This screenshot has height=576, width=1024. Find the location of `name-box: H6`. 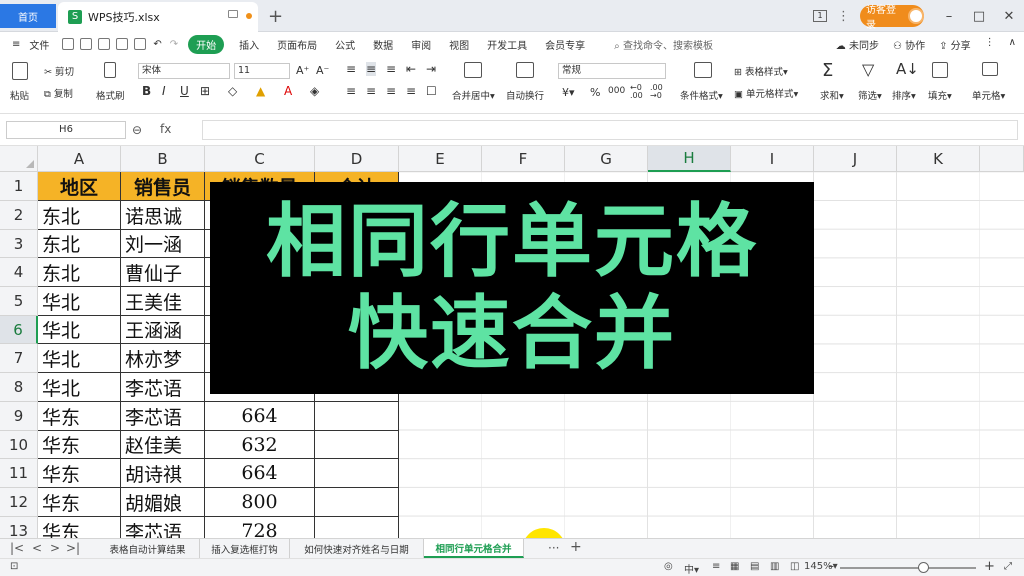

name-box: H6 is located at coordinates (66, 130).